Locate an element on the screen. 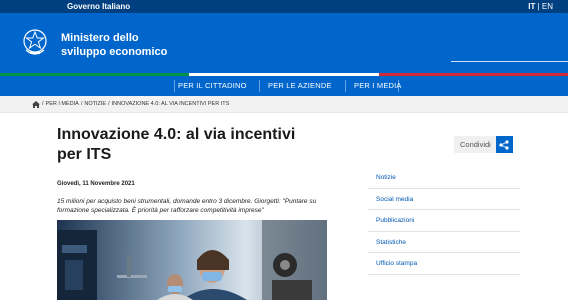 This screenshot has height=300, width=568. ministry-title-line1: Ministero dello is located at coordinates (100, 38).